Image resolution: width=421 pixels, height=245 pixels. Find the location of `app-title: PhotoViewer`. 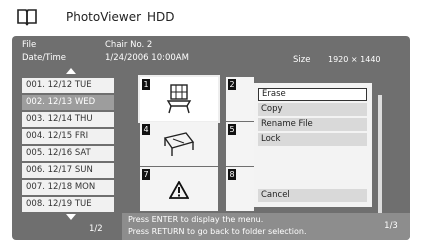

app-title: PhotoViewer is located at coordinates (104, 17).